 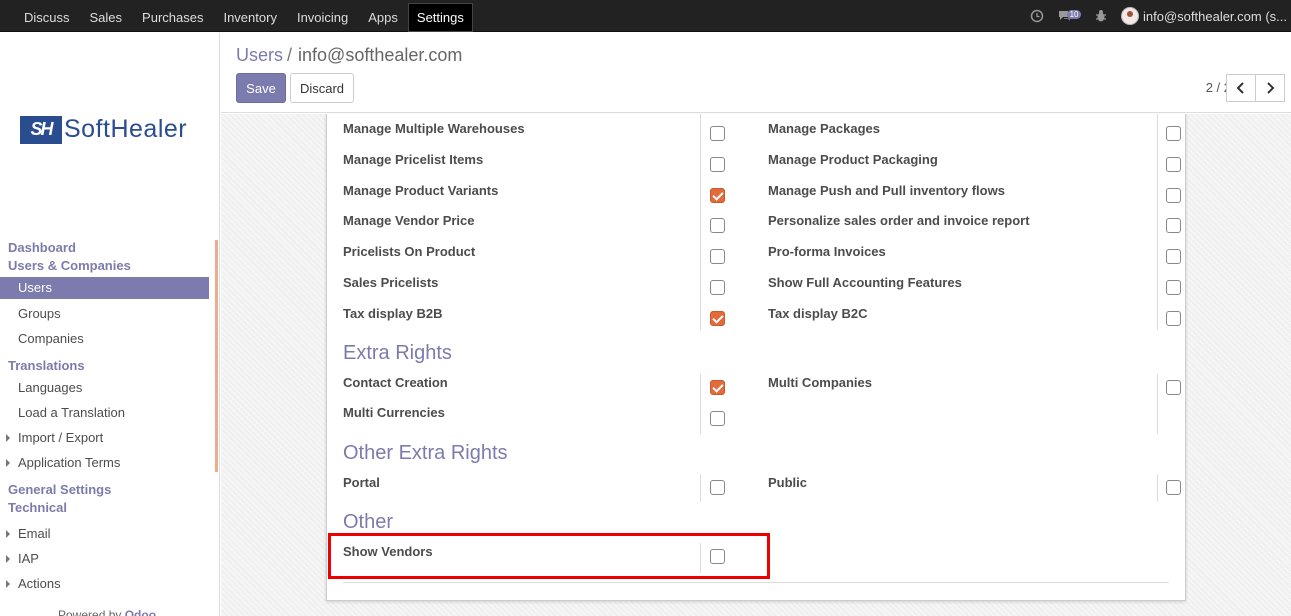 I want to click on nav-item-users: Users, so click(x=104, y=288).